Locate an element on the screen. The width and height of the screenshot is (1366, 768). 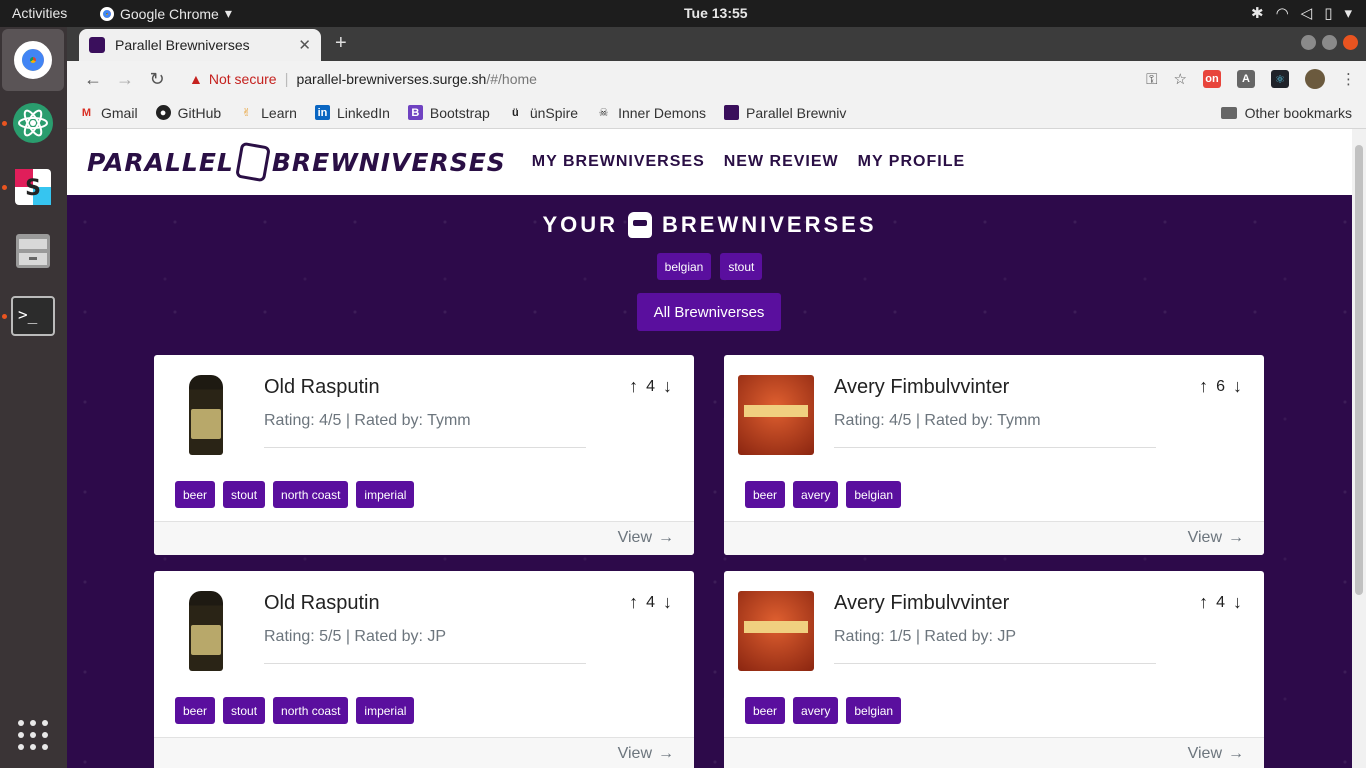
bookmark-bootstrap: B Bootstrap is located at coordinates (448, 113).